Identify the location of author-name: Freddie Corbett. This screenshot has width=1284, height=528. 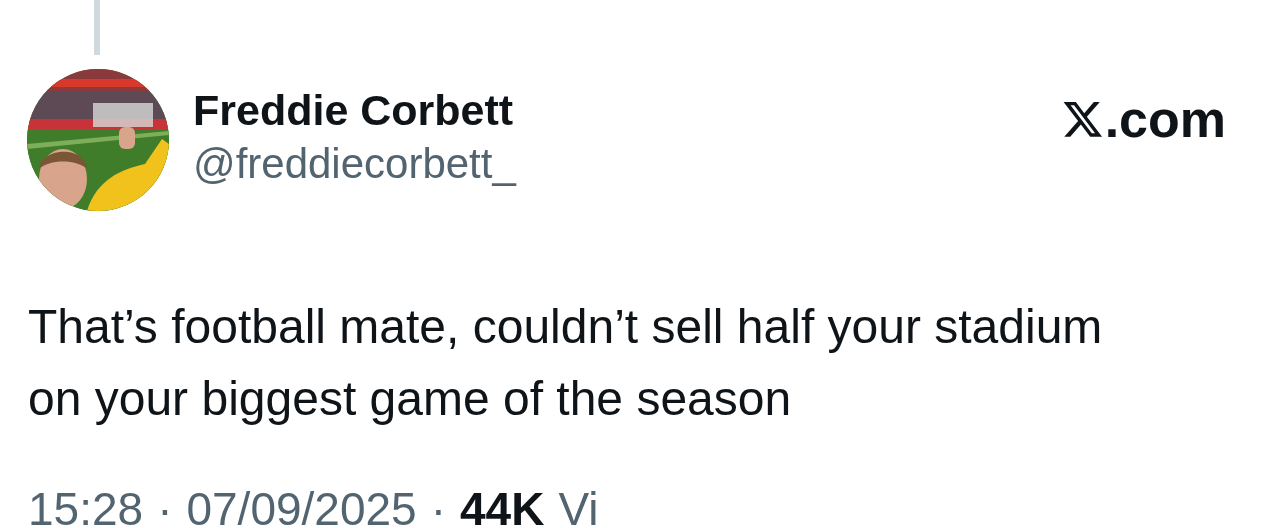
(354, 110).